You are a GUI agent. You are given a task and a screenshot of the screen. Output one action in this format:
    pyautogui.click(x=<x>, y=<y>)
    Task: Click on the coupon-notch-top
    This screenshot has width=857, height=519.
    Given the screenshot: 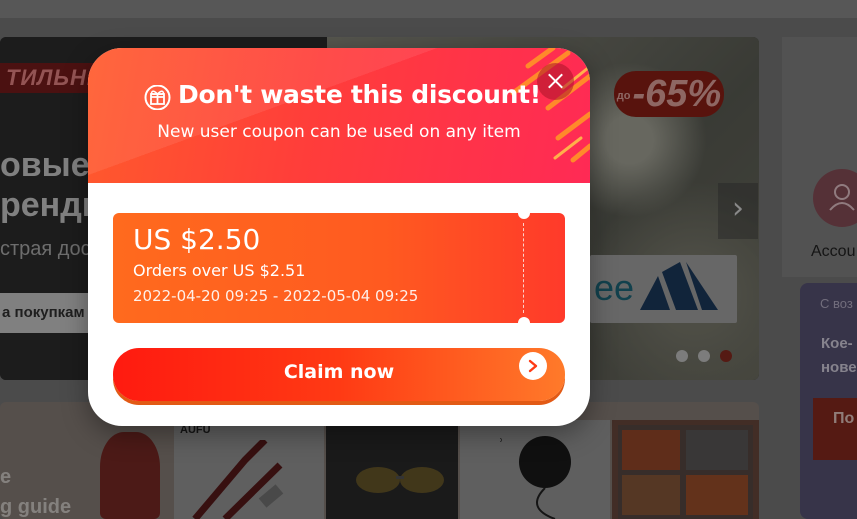 What is the action you would take?
    pyautogui.click(x=524, y=216)
    